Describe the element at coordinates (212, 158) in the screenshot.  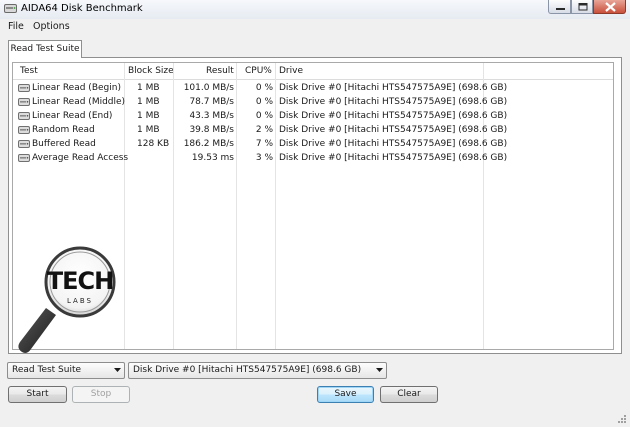
I see `cell-result: 19.53 ms` at that location.